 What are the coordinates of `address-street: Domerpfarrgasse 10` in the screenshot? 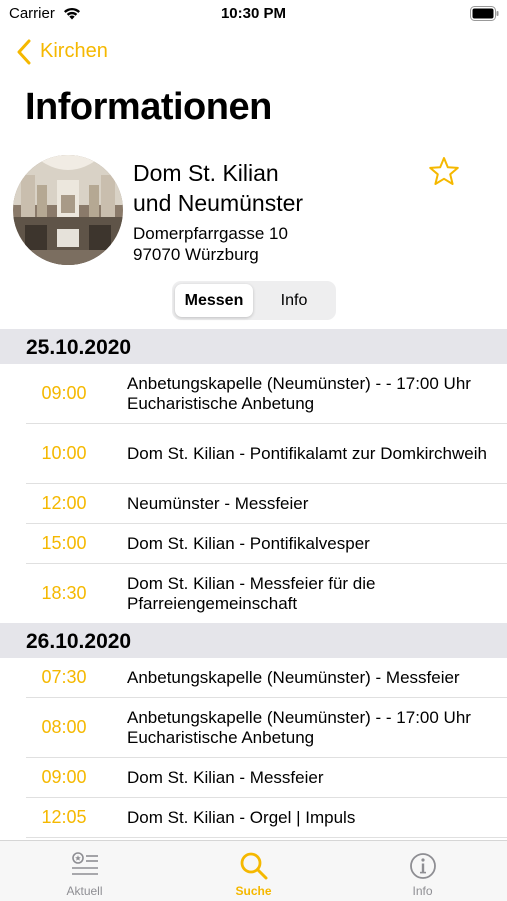 It's located at (210, 233).